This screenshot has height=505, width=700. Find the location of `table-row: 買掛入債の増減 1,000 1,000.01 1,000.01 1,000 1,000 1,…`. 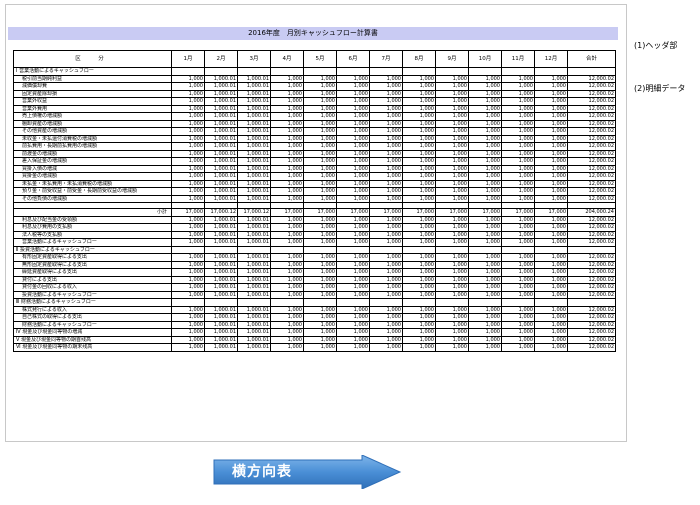

table-row: 買掛入債の増減 1,000 1,000.01 1,000.01 1,000 1,000 1,… is located at coordinates (314, 168).